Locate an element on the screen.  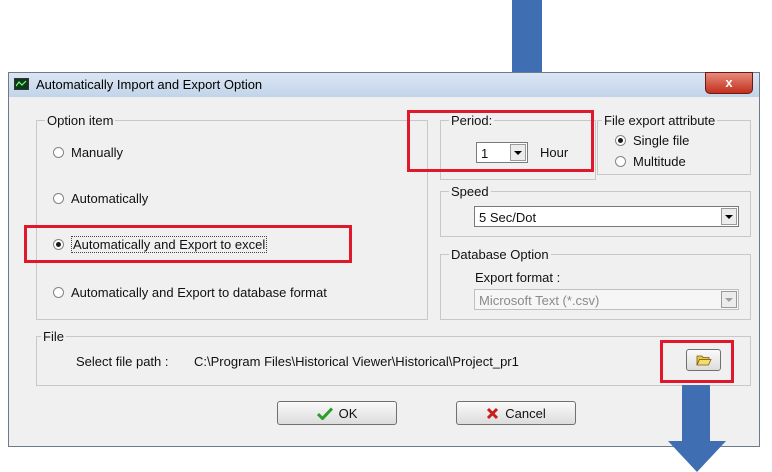
single-file-label: Single file is located at coordinates (661, 140).